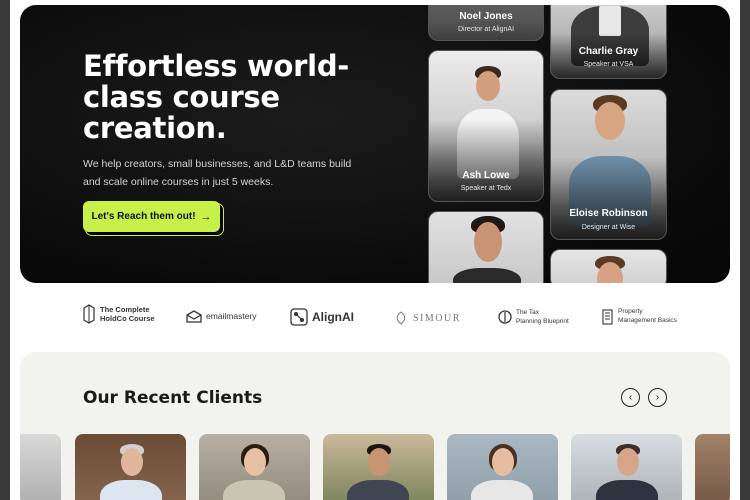 The image size is (750, 500). I want to click on holdco-line1: The Complete, so click(125, 309).